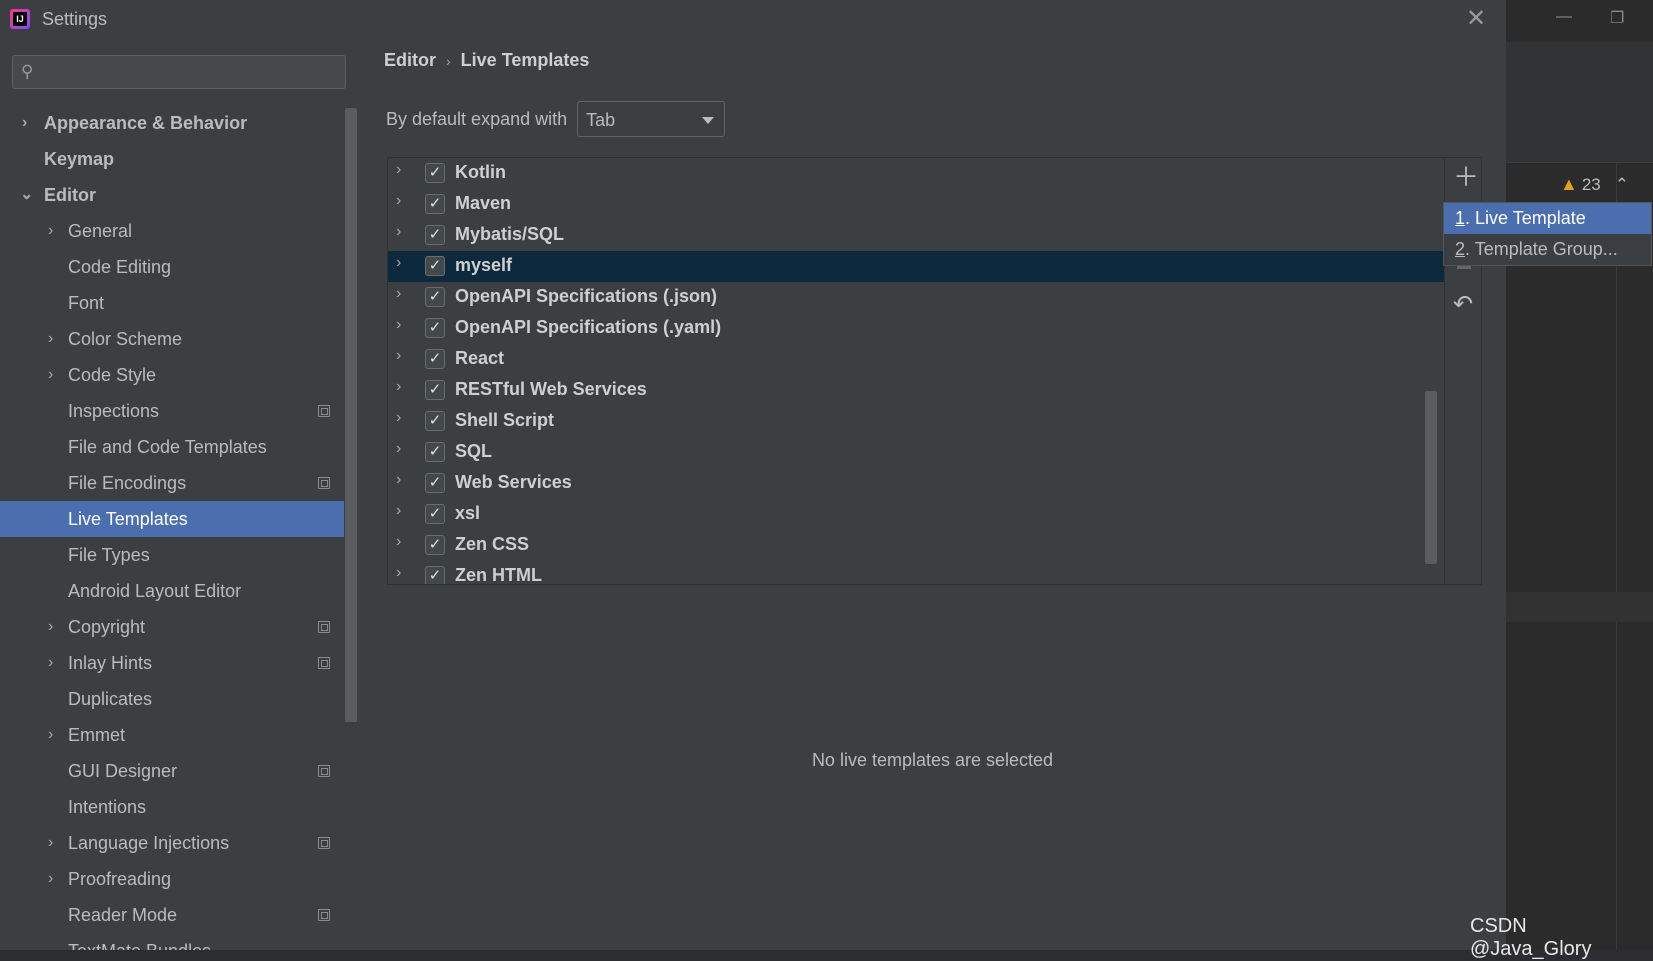 Image resolution: width=1653 pixels, height=961 pixels. I want to click on template-group-row: › ✓ Web Services, so click(916, 483).